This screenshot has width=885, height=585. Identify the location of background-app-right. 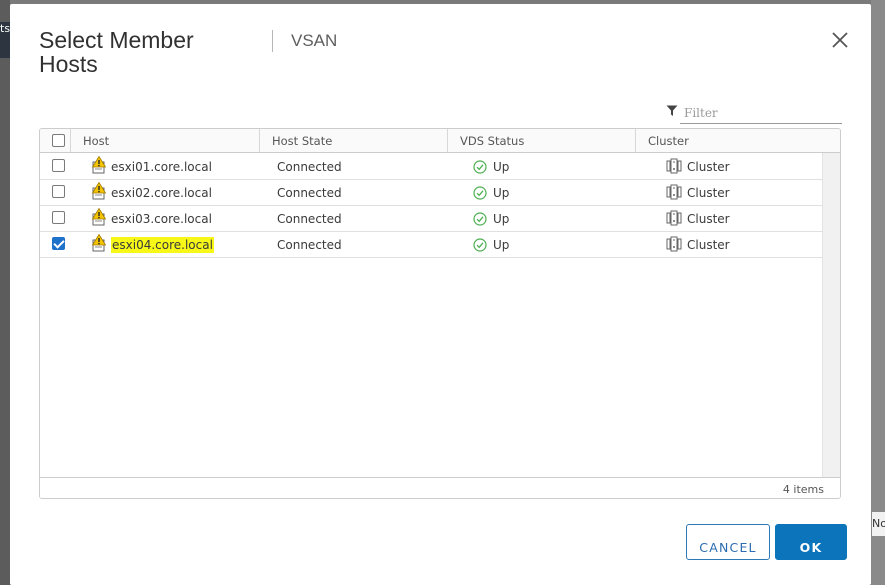
(878, 292).